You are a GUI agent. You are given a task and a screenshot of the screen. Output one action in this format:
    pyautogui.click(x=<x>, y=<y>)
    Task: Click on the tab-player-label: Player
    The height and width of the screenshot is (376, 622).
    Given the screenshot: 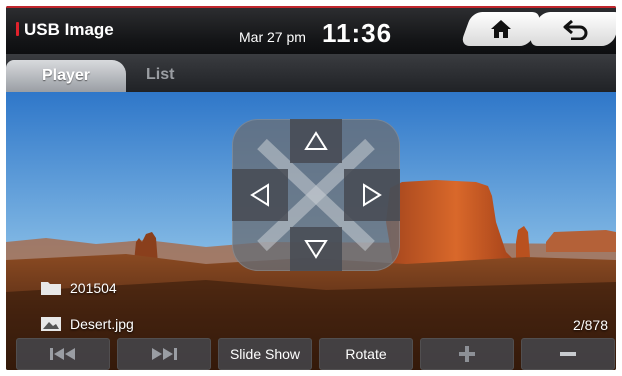 What is the action you would take?
    pyautogui.click(x=66, y=75)
    